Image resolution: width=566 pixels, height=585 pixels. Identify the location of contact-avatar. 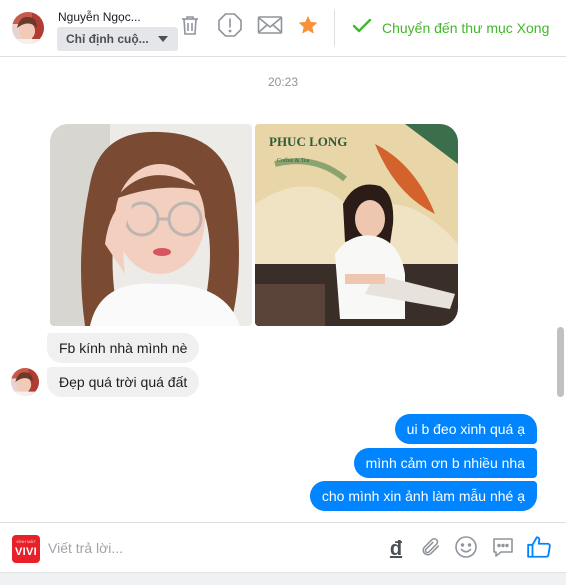
(28, 28).